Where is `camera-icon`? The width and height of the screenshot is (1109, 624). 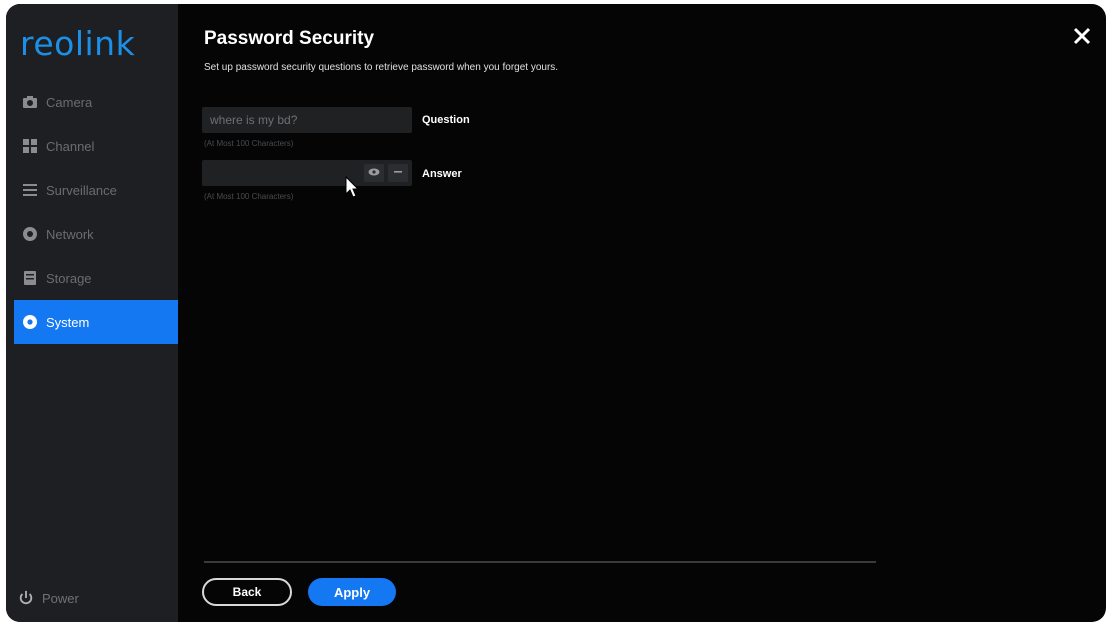 camera-icon is located at coordinates (30, 102).